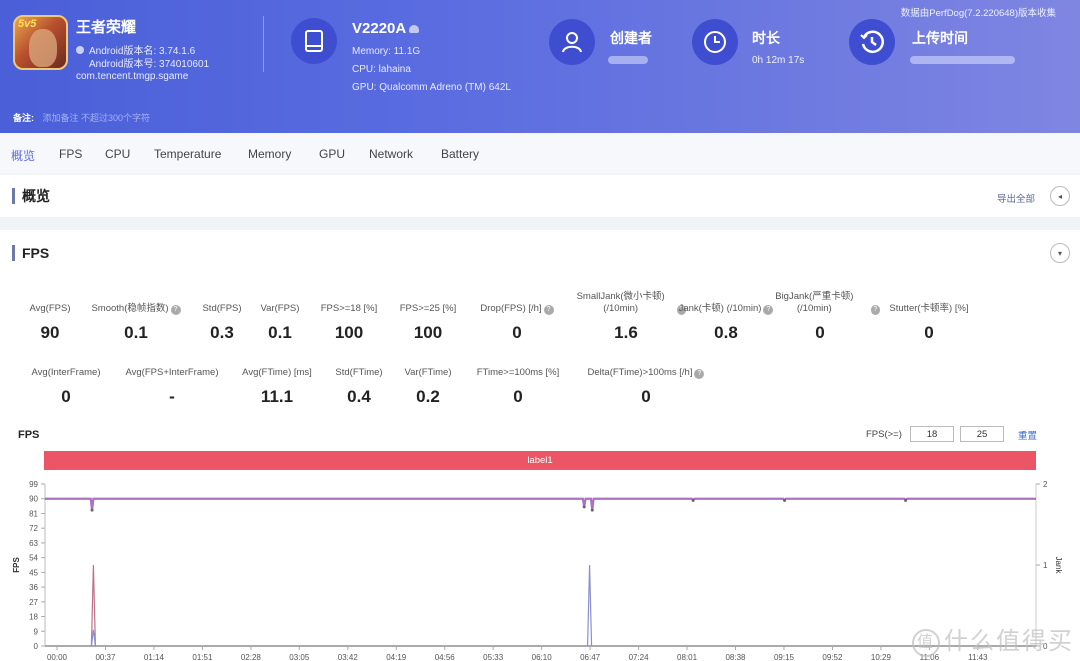 This screenshot has height=661, width=1080. Describe the element at coordinates (460, 154) in the screenshot. I see `tab-battery: Battery` at that location.